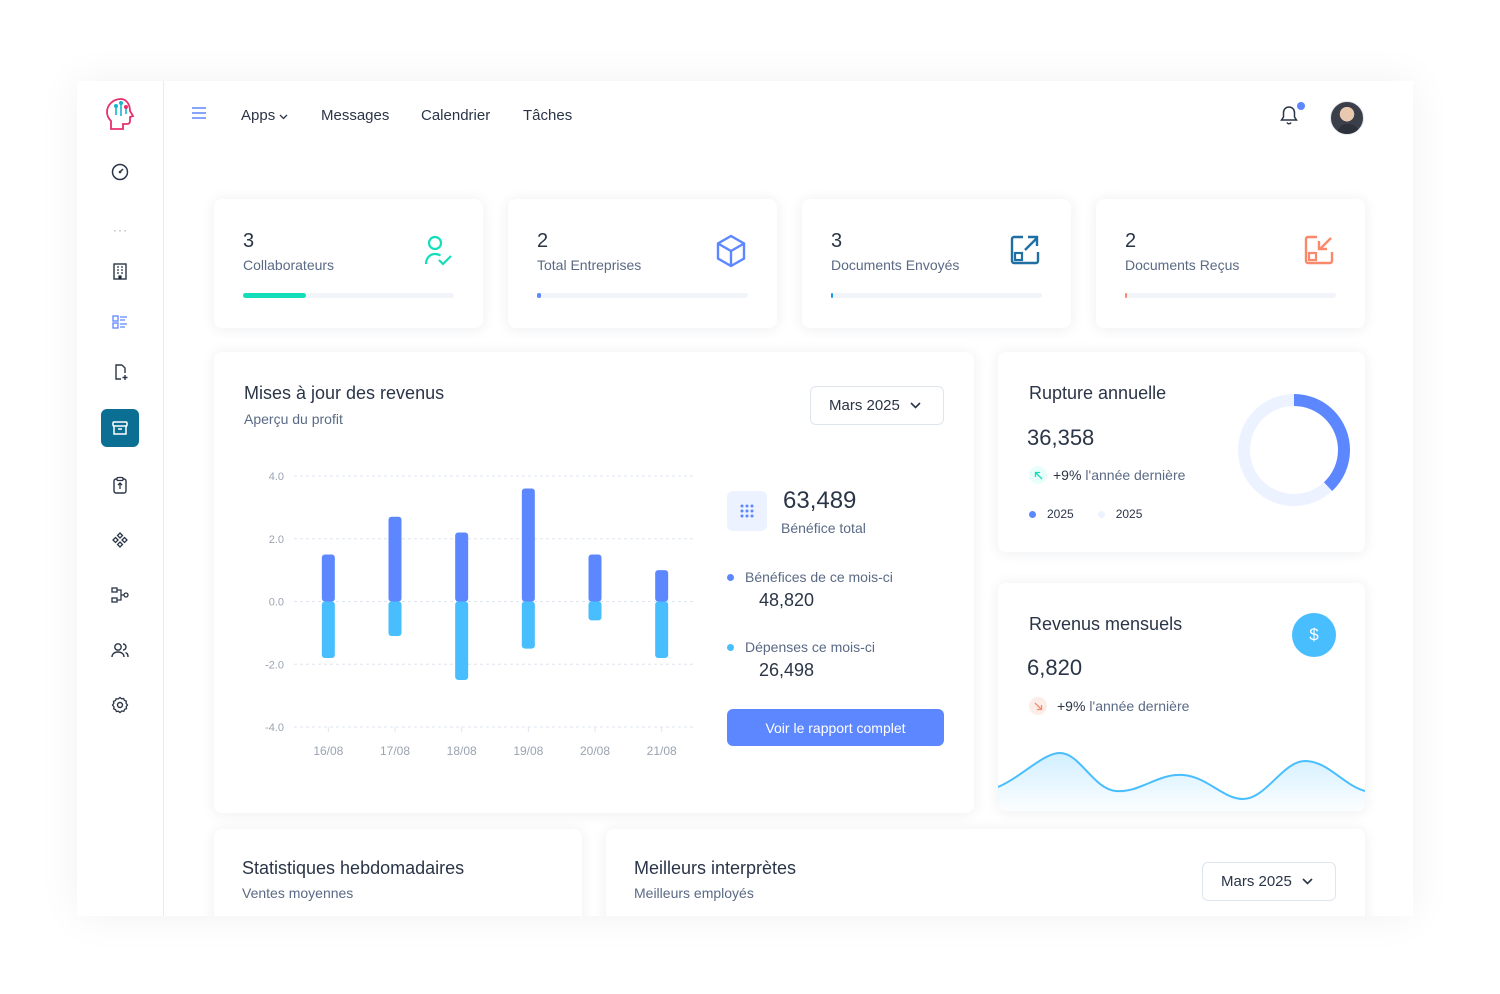 This screenshot has width=1500, height=994. Describe the element at coordinates (819, 577) in the screenshot. I see `profit-label: Bénéfices de ce mois-ci` at that location.